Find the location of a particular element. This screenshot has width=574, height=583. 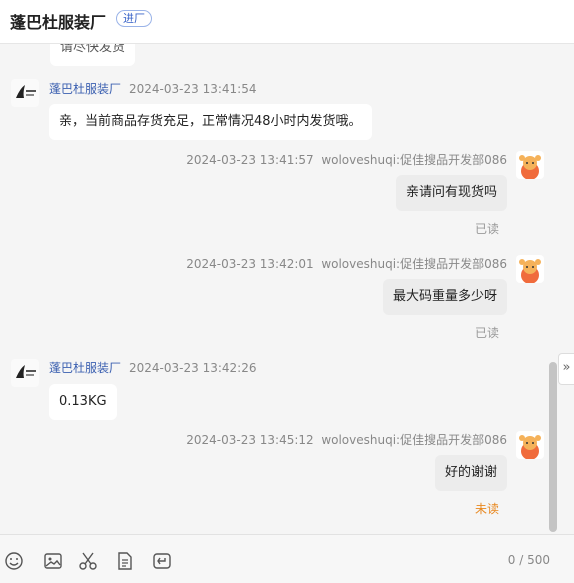

image-icon is located at coordinates (53, 561).